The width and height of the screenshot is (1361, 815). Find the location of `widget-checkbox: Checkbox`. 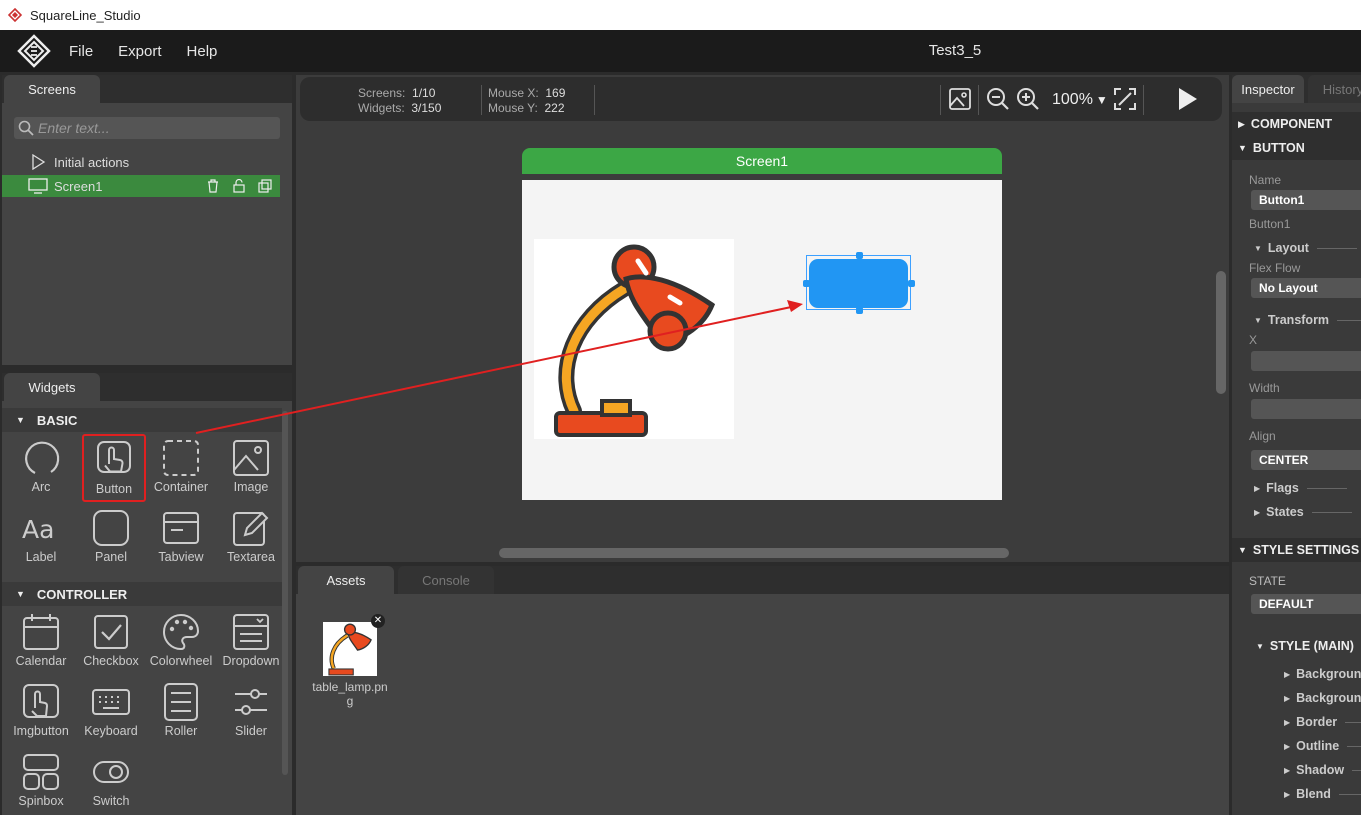

widget-checkbox: Checkbox is located at coordinates (111, 642).